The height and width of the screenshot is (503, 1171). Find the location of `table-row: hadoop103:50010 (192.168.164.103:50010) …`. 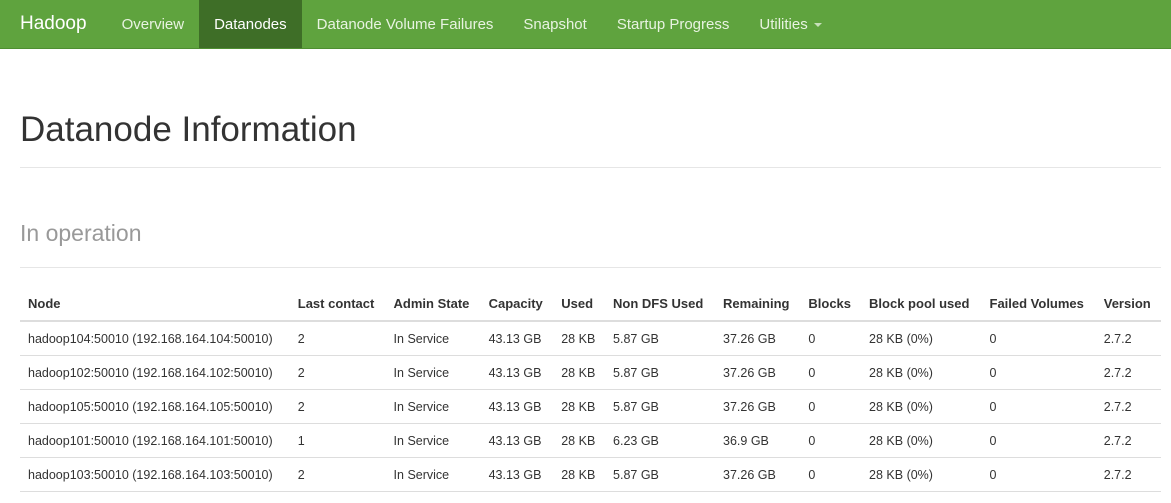

table-row: hadoop103:50010 (192.168.164.103:50010) … is located at coordinates (590, 474).